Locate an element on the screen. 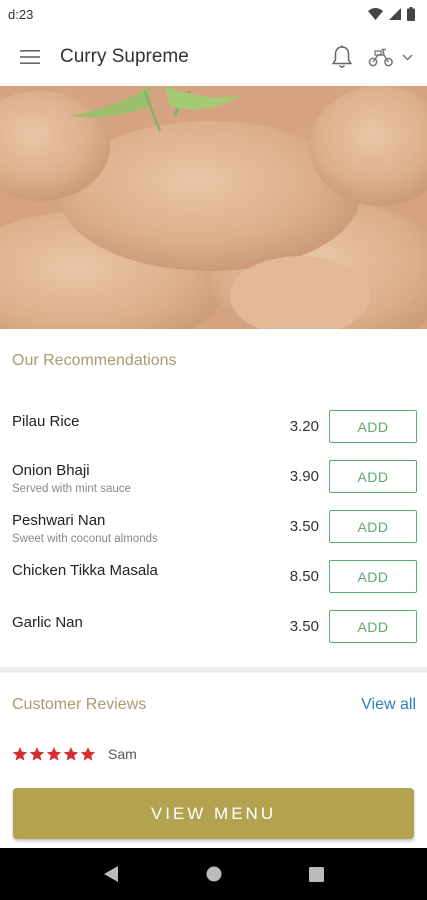 This screenshot has width=427, height=900. wifi-icon is located at coordinates (375, 14).